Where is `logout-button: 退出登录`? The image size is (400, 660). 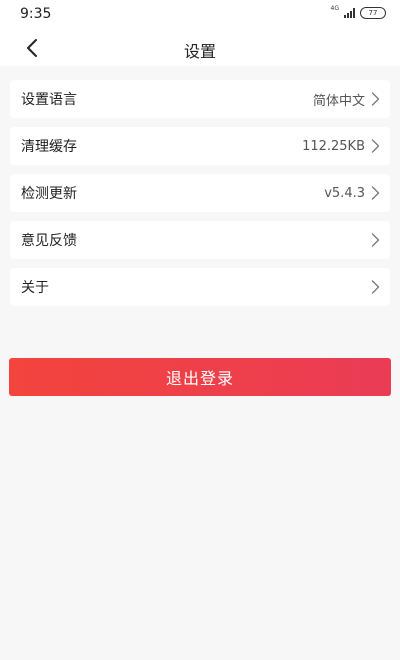 logout-button: 退出登录 is located at coordinates (200, 377).